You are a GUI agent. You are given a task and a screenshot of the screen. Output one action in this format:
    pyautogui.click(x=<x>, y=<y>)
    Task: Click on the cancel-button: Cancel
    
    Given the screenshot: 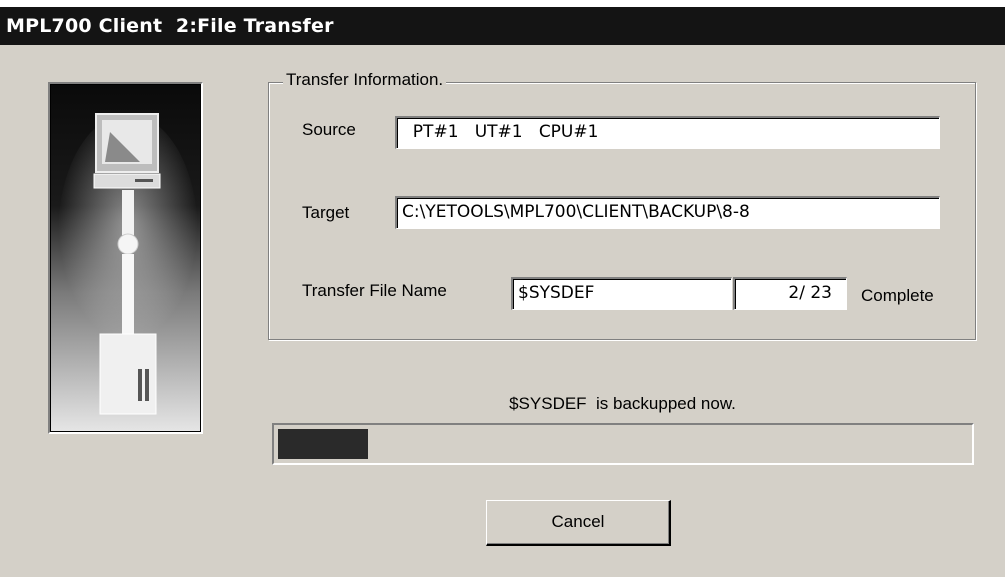 What is the action you would take?
    pyautogui.click(x=578, y=523)
    